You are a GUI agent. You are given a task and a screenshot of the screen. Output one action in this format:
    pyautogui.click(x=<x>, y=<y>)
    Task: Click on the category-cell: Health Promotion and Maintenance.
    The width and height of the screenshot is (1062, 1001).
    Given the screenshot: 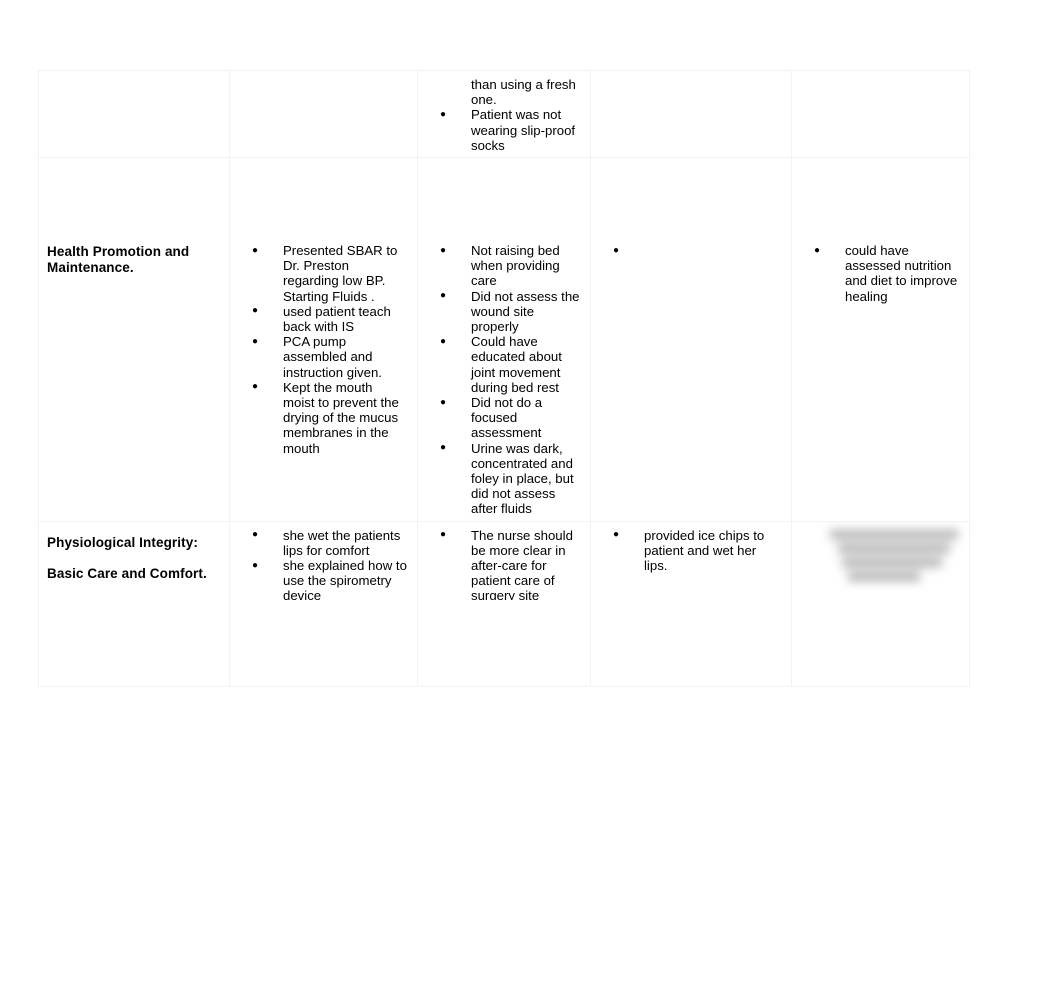 What is the action you would take?
    pyautogui.click(x=134, y=339)
    